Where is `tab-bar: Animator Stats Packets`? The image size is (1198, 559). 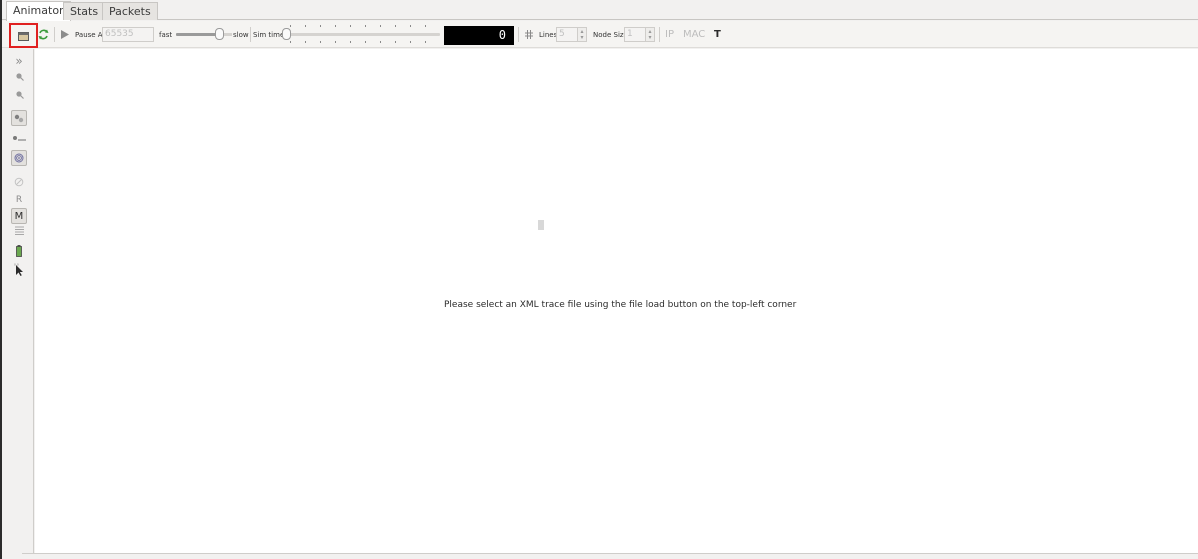 tab-bar: Animator Stats Packets is located at coordinates (600, 10).